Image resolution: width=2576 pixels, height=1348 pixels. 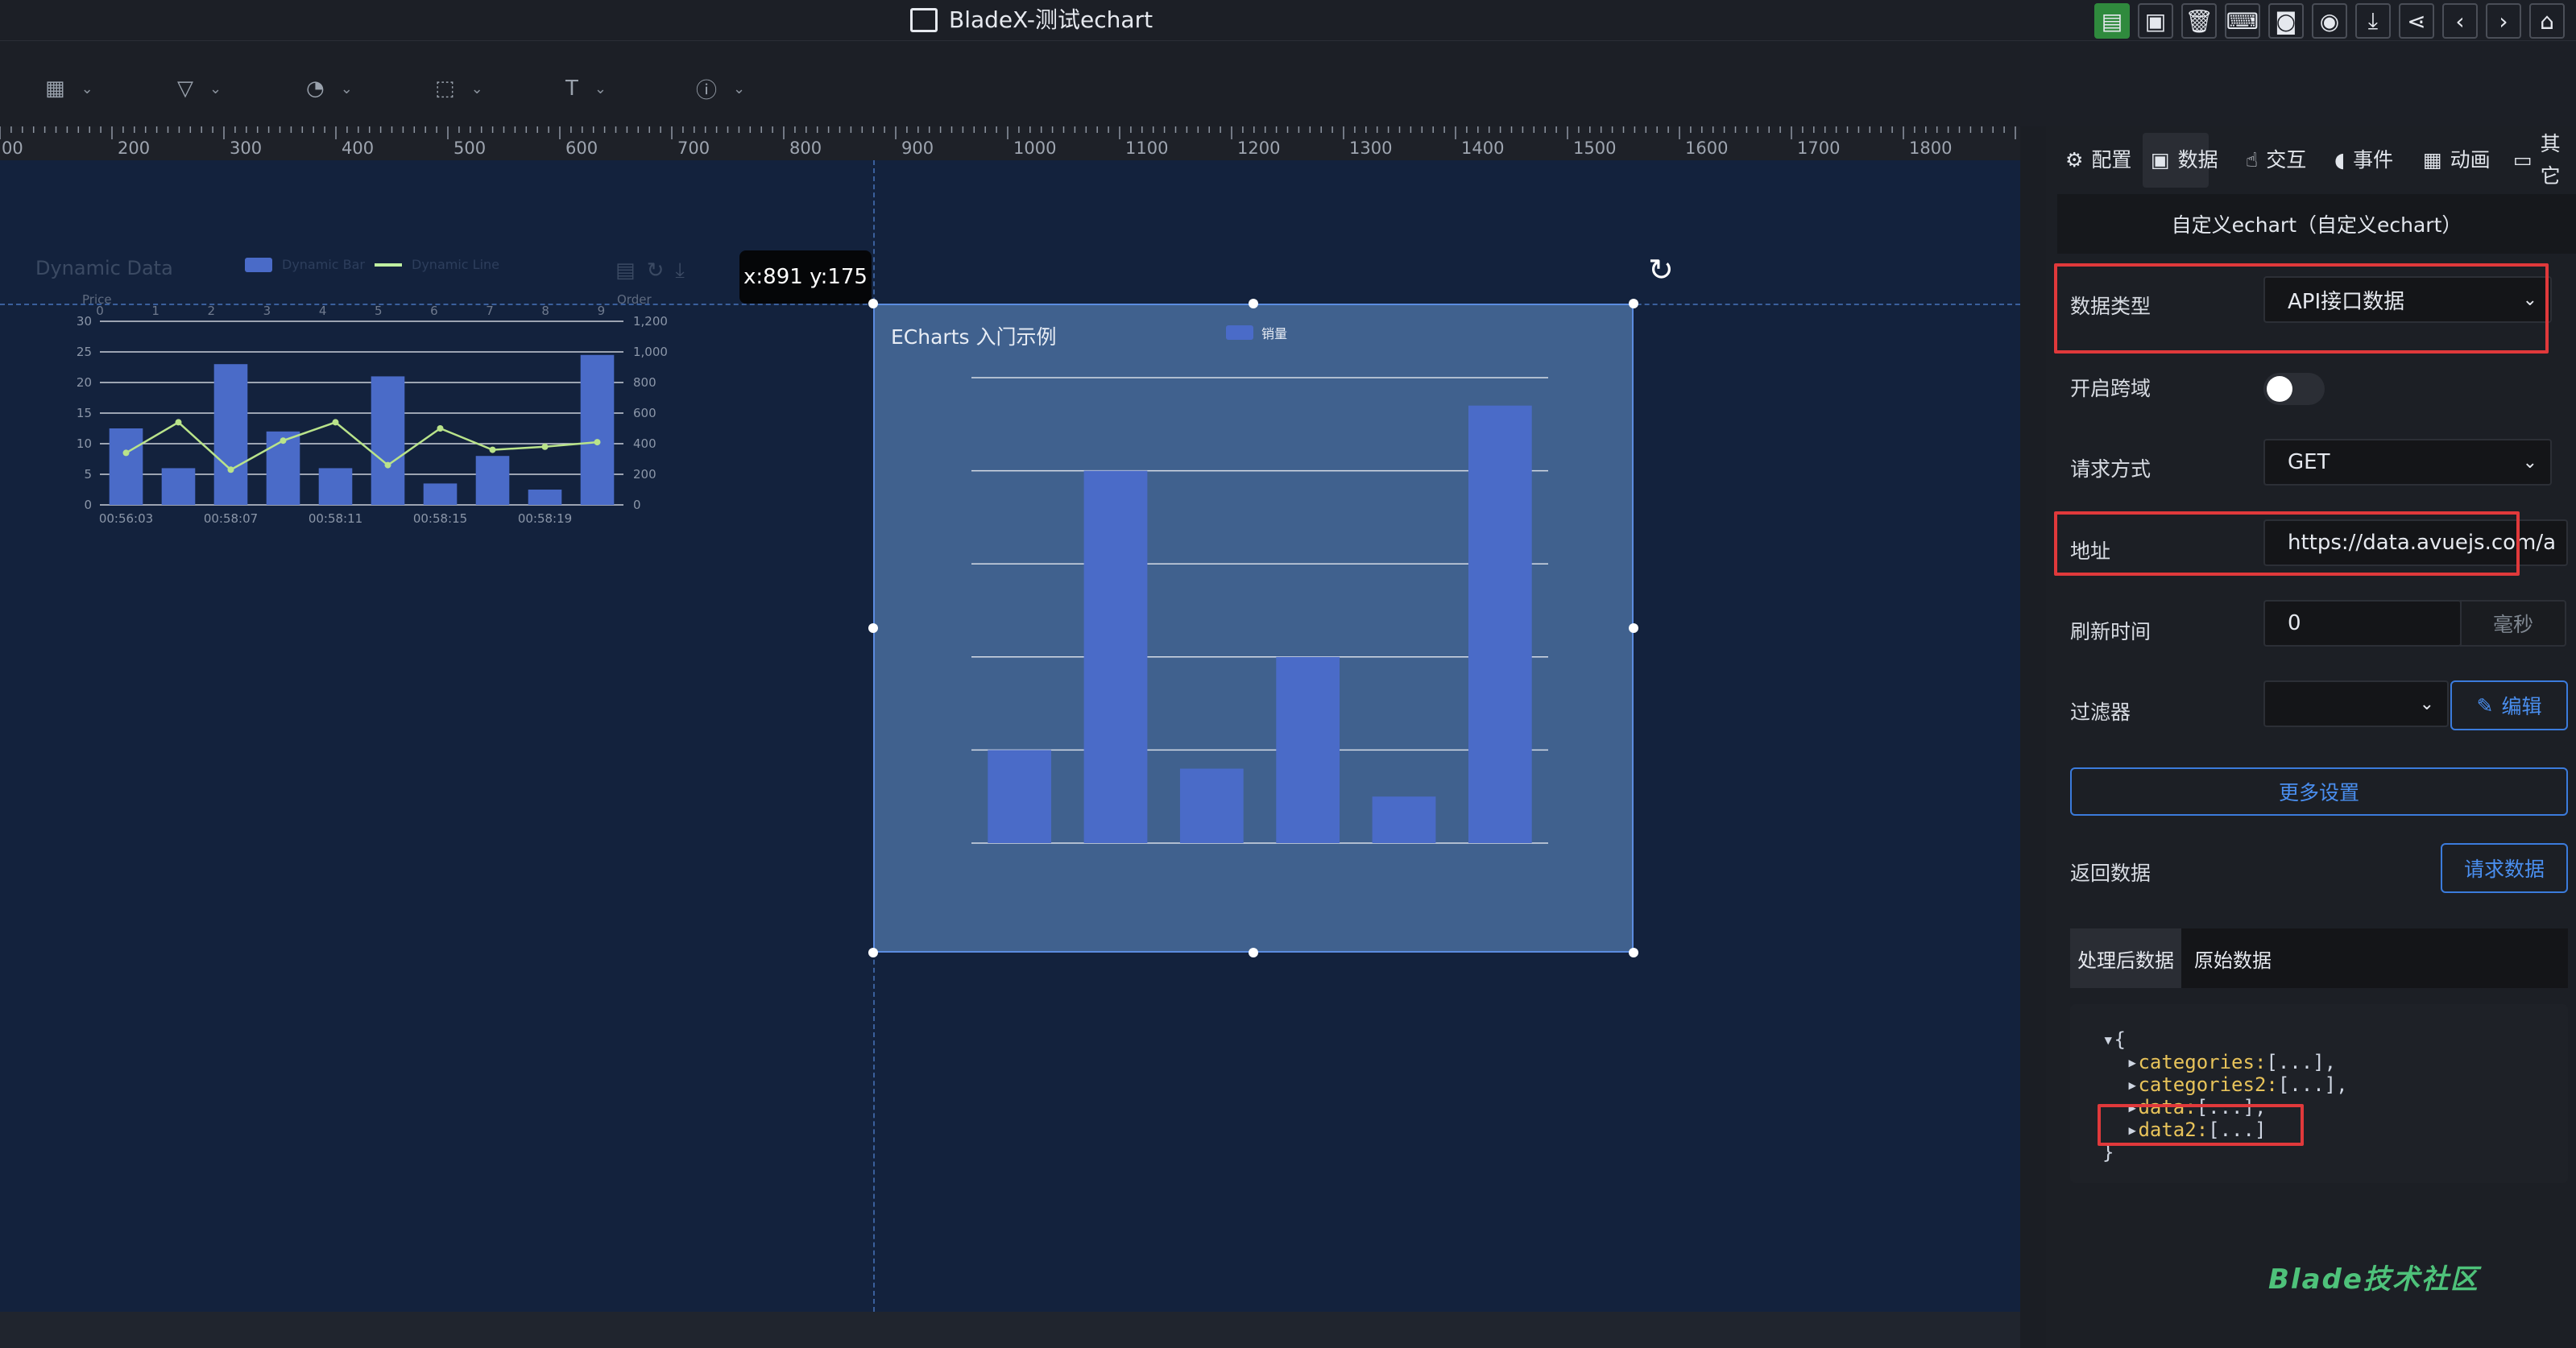 What do you see at coordinates (2509, 705) in the screenshot?
I see `edit-button: ✎ 编辑` at bounding box center [2509, 705].